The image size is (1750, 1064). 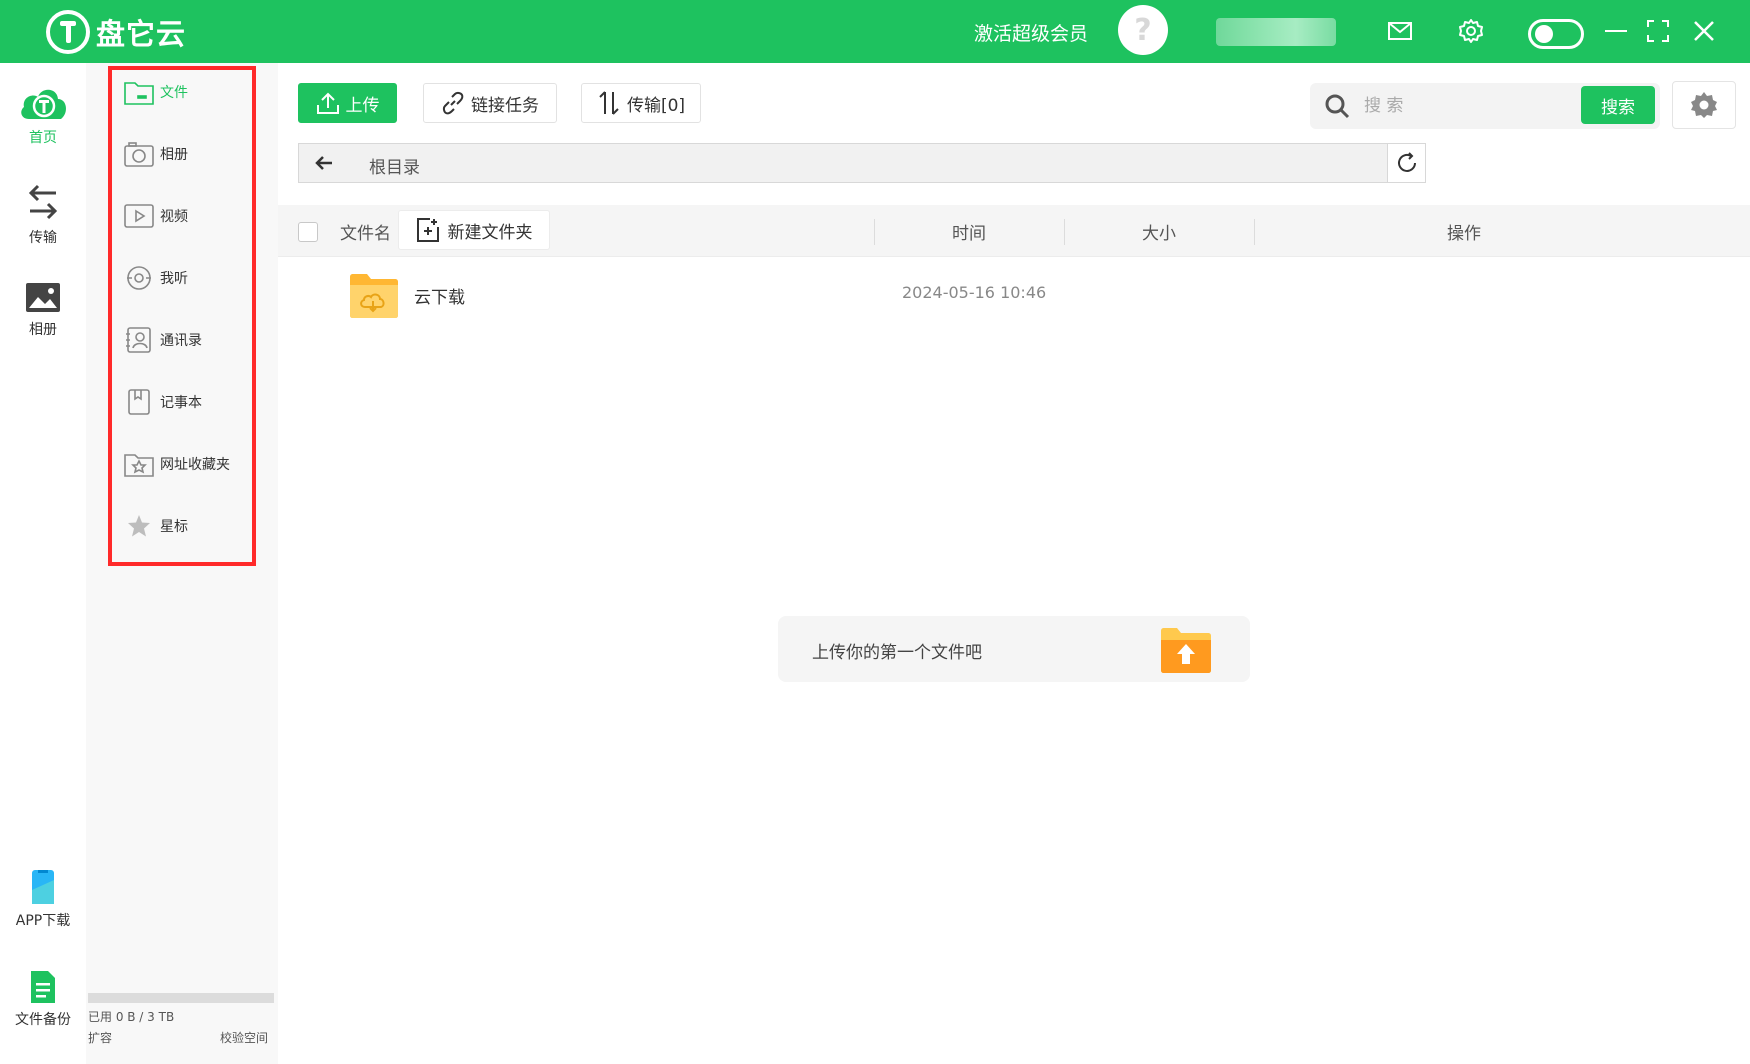 I want to click on category-item-bookmarks: 网址收藏夹, so click(x=177, y=464).